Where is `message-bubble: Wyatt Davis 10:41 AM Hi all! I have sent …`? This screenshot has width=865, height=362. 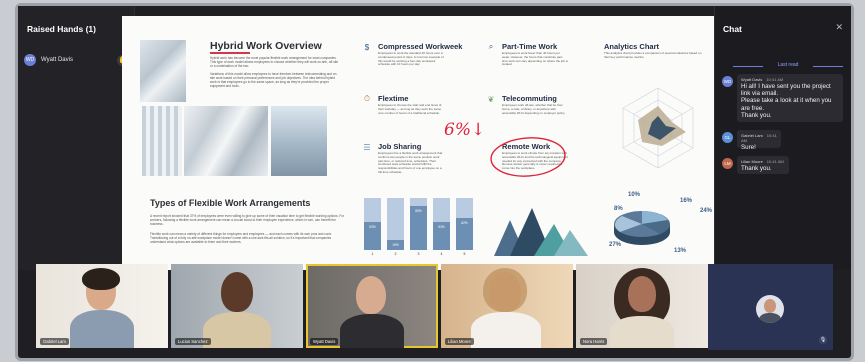
message-bubble: Wyatt Davis 10:41 AM Hi all! I have sent … is located at coordinates (790, 98).